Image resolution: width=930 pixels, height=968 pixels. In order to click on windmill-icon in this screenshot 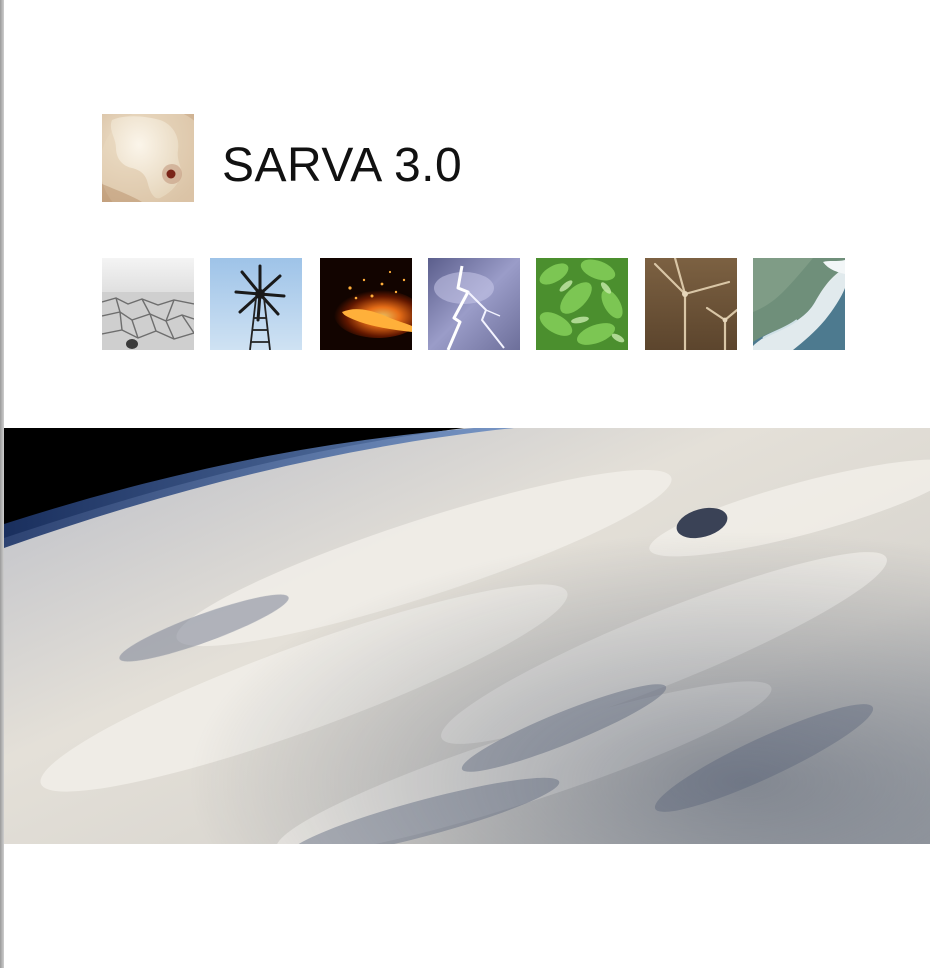, I will do `click(256, 304)`.